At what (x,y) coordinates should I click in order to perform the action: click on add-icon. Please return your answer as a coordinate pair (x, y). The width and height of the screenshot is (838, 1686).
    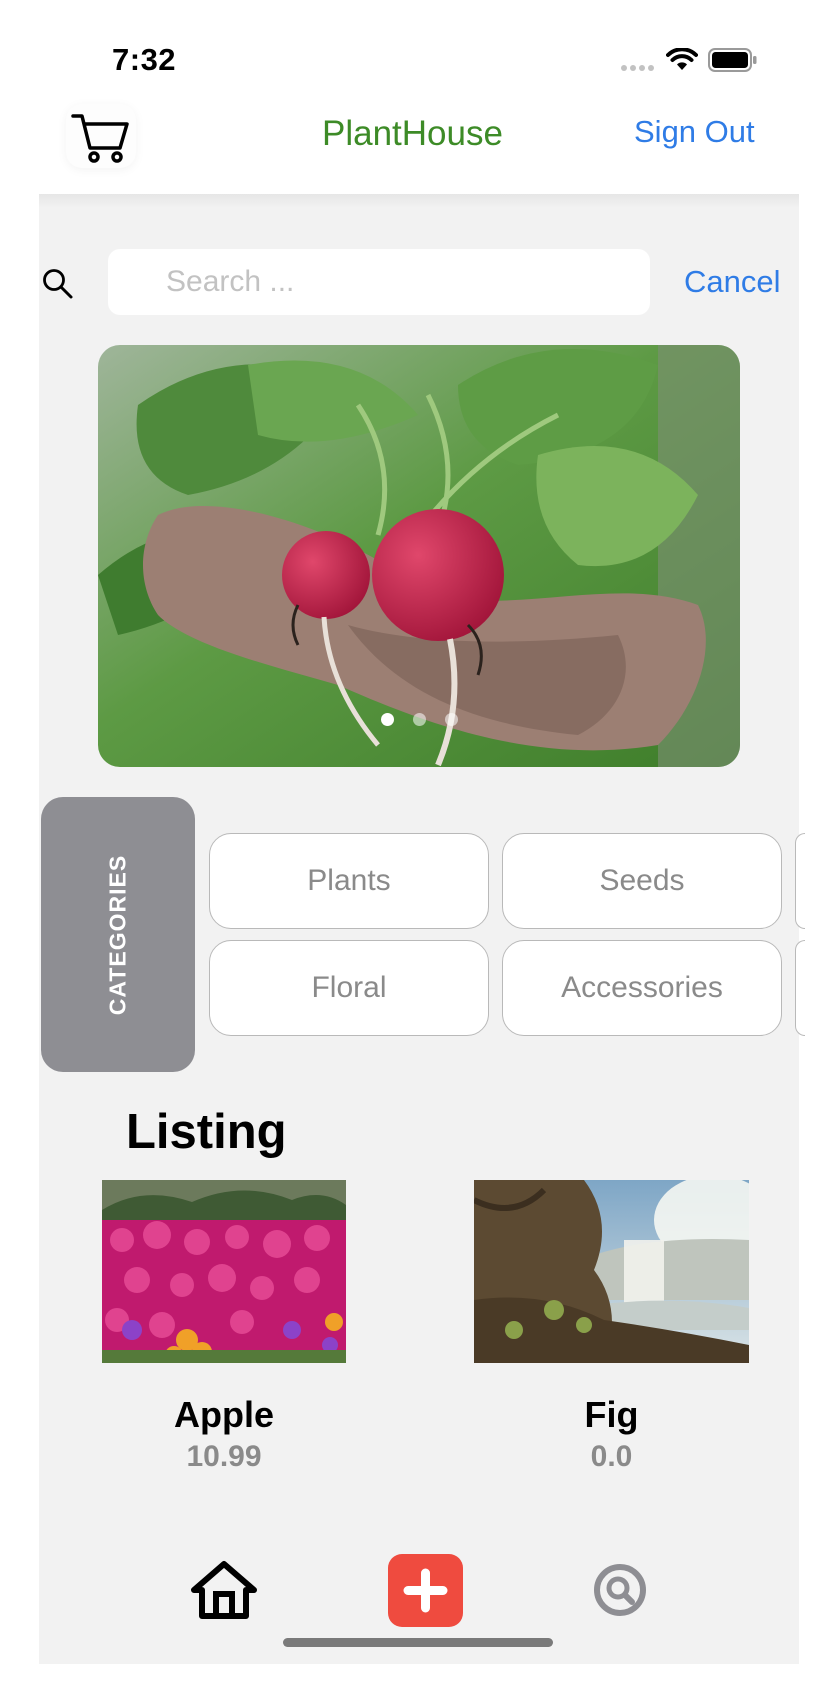
    Looking at the image, I should click on (425, 1590).